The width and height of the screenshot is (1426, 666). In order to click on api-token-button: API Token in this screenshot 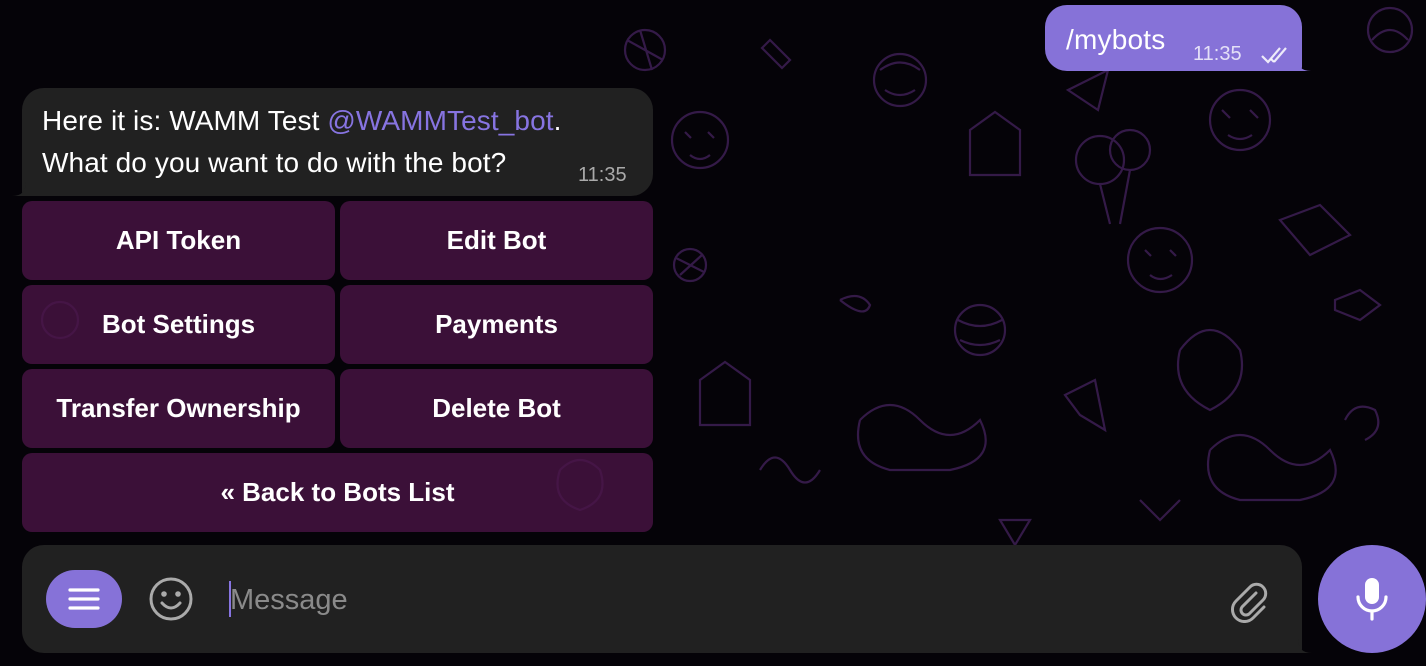, I will do `click(178, 240)`.